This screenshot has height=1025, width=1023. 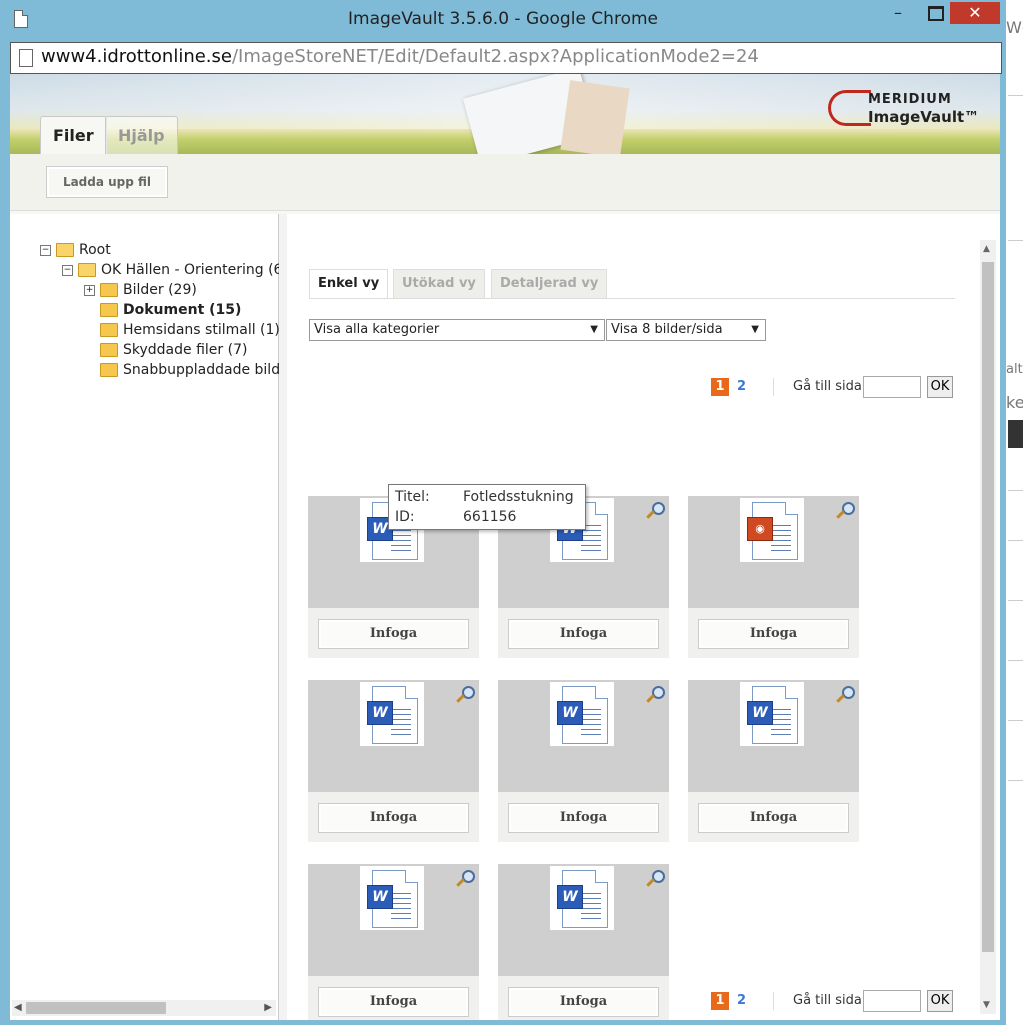 What do you see at coordinates (760, 529) in the screenshot?
I see `powerpoint-badge-icon: ◉` at bounding box center [760, 529].